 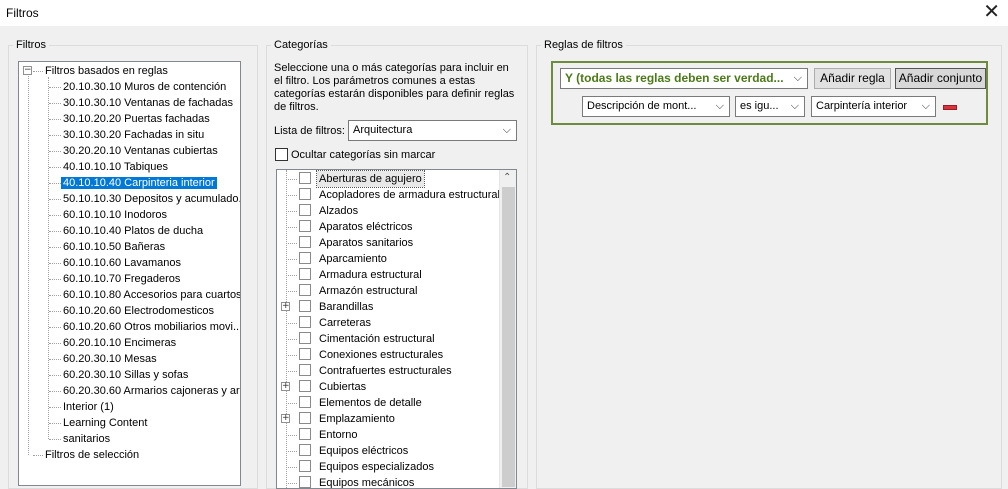 I want to click on tree-filter-item: 30.10.30.20 Fachadas in situ, so click(x=133, y=135).